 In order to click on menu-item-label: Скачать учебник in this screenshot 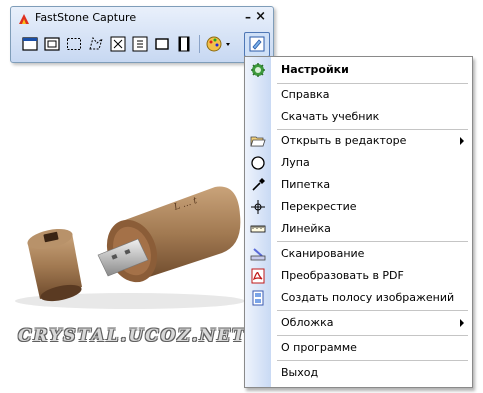, I will do `click(330, 116)`.